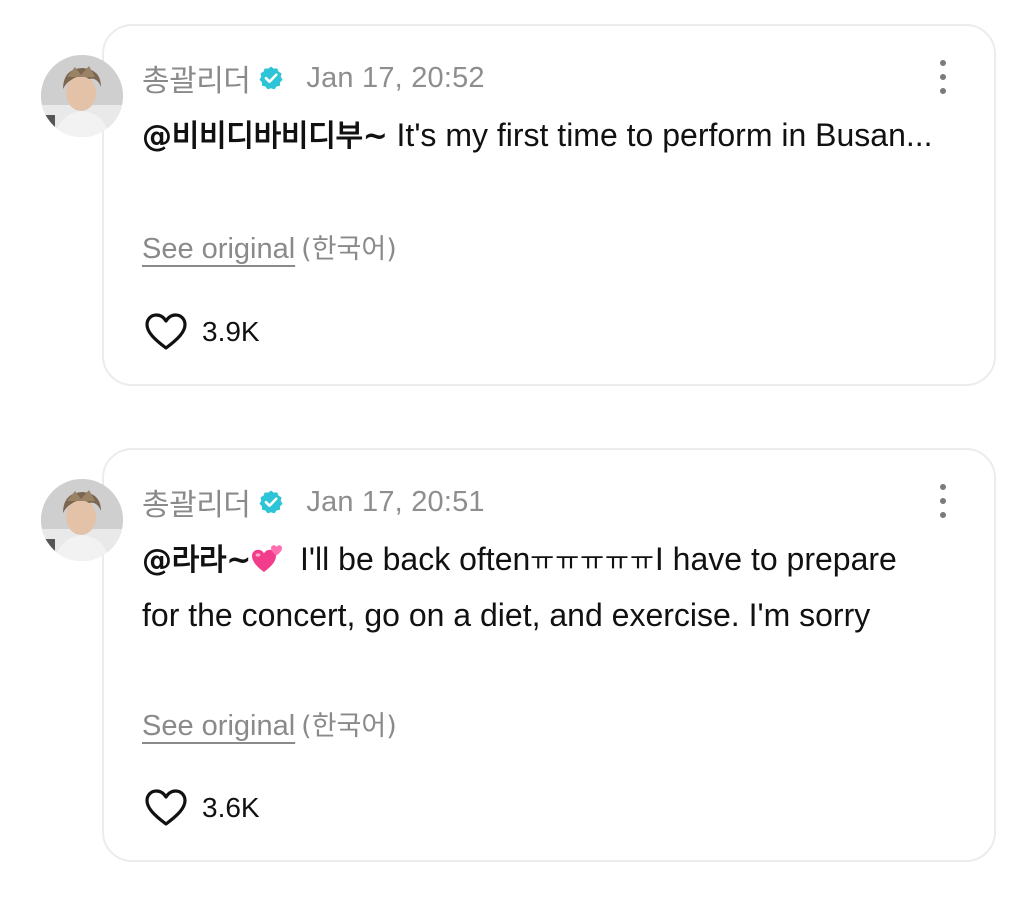 The image size is (1024, 909). I want to click on like-button: 3.6K, so click(202, 808).